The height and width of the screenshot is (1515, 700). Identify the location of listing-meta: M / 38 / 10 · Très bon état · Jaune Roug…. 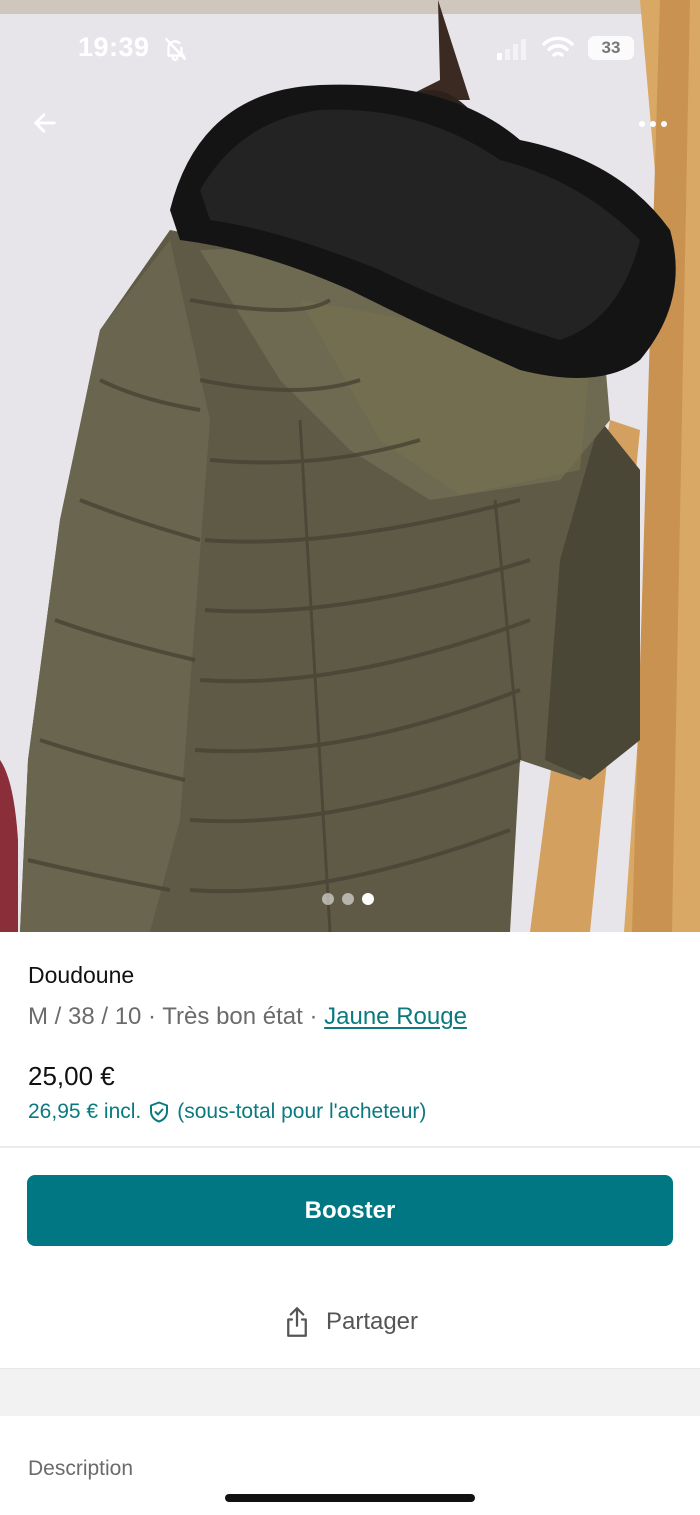
(353, 1017).